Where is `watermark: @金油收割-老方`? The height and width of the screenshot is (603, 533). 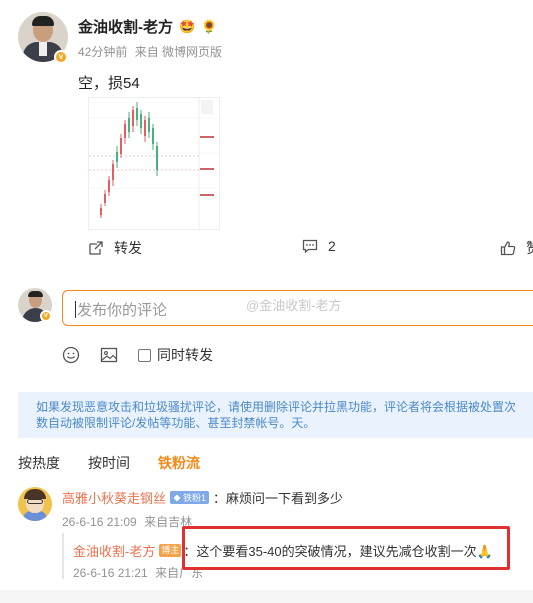
watermark: @金油收割-老方 is located at coordinates (294, 305).